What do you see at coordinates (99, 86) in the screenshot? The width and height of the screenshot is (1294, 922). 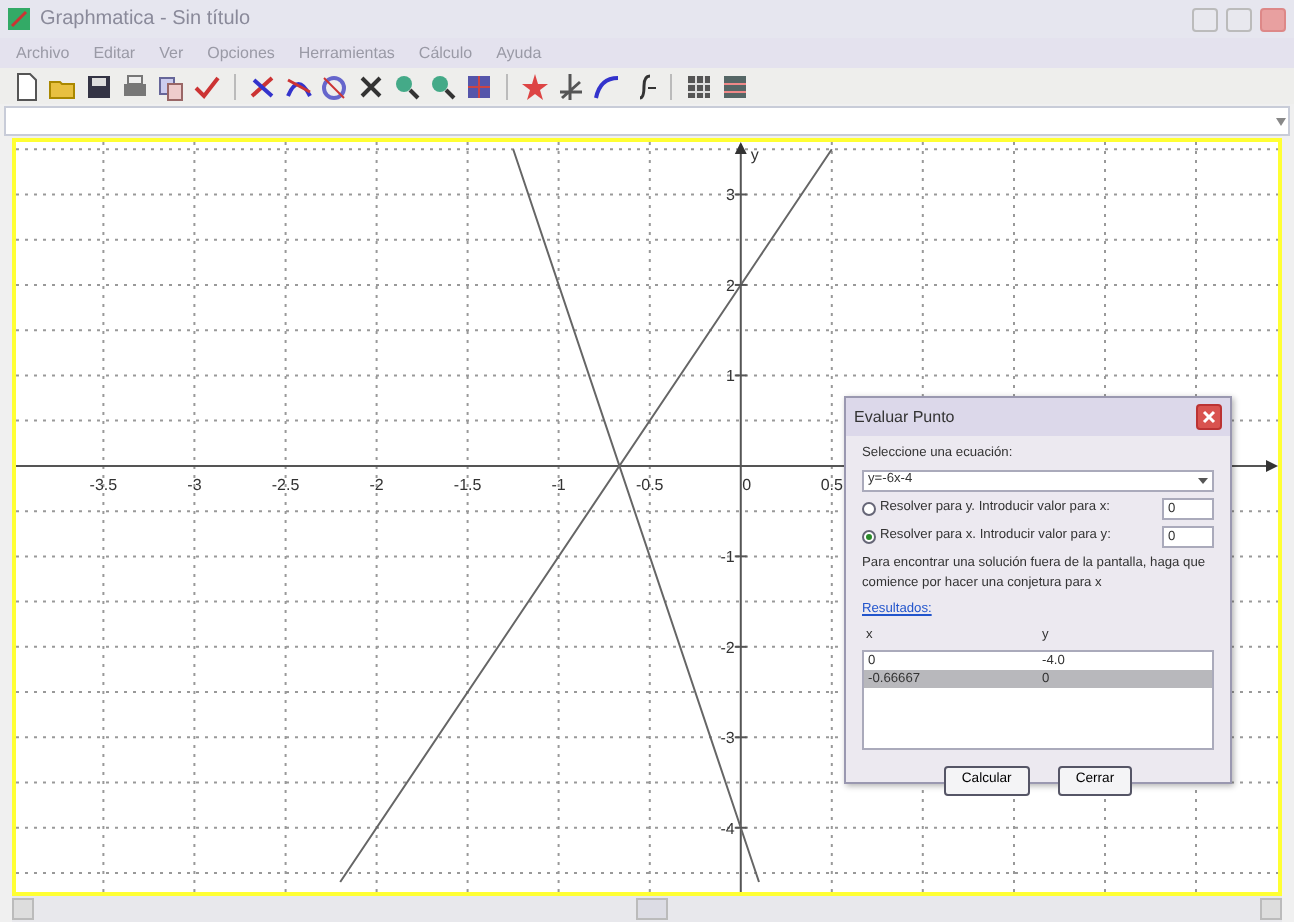 I see `save-icon` at bounding box center [99, 86].